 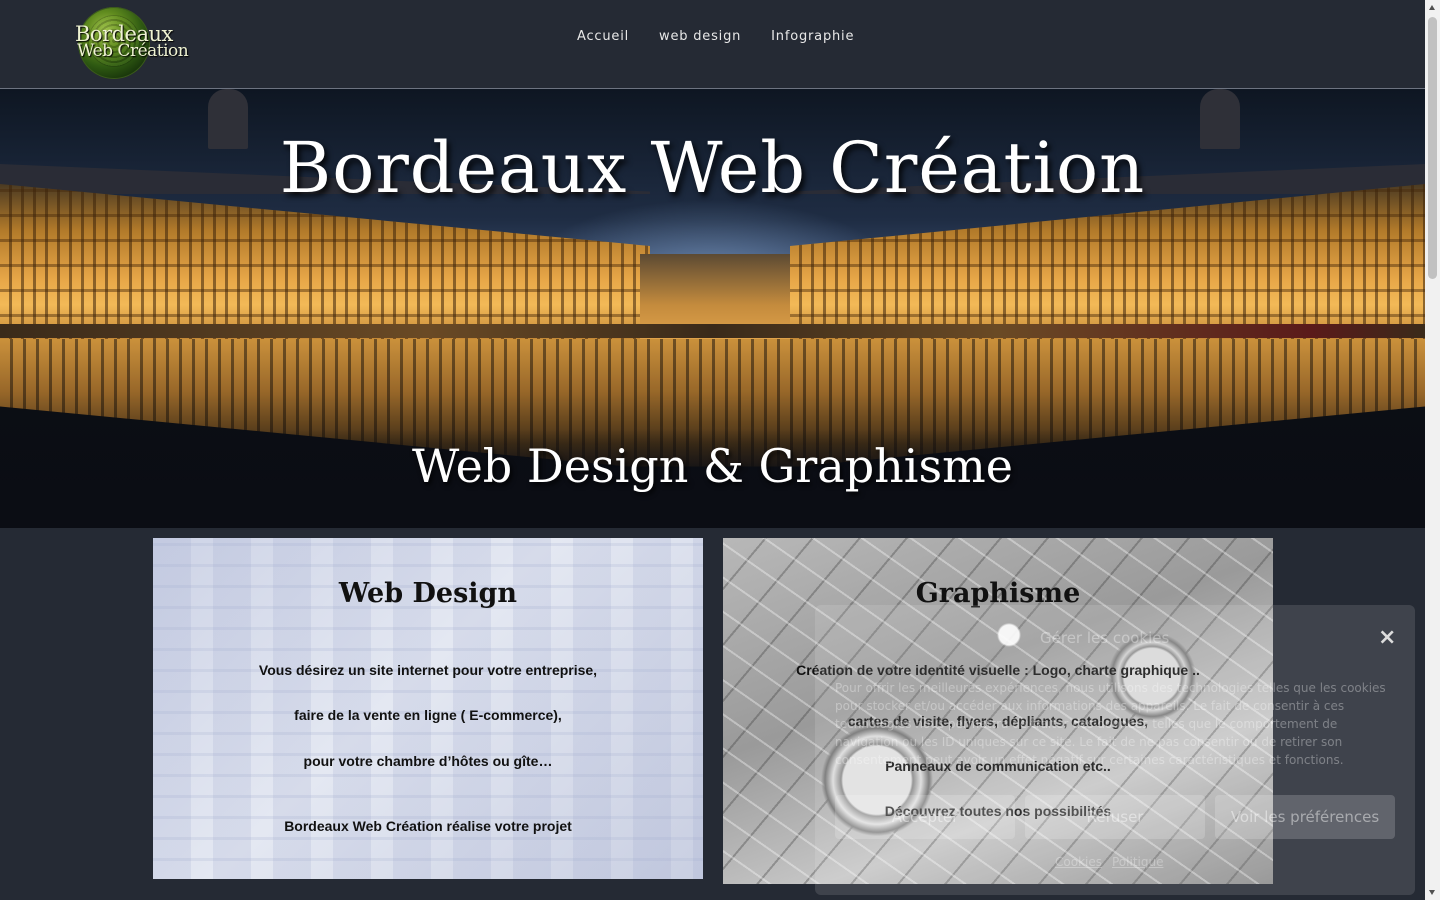 What do you see at coordinates (712, 331) in the screenshot?
I see `hero-street` at bounding box center [712, 331].